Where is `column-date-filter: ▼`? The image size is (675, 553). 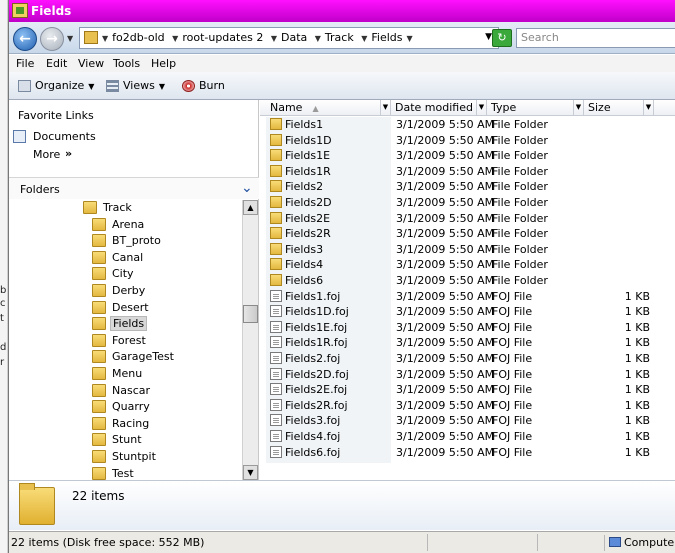 column-date-filter: ▼ is located at coordinates (481, 107).